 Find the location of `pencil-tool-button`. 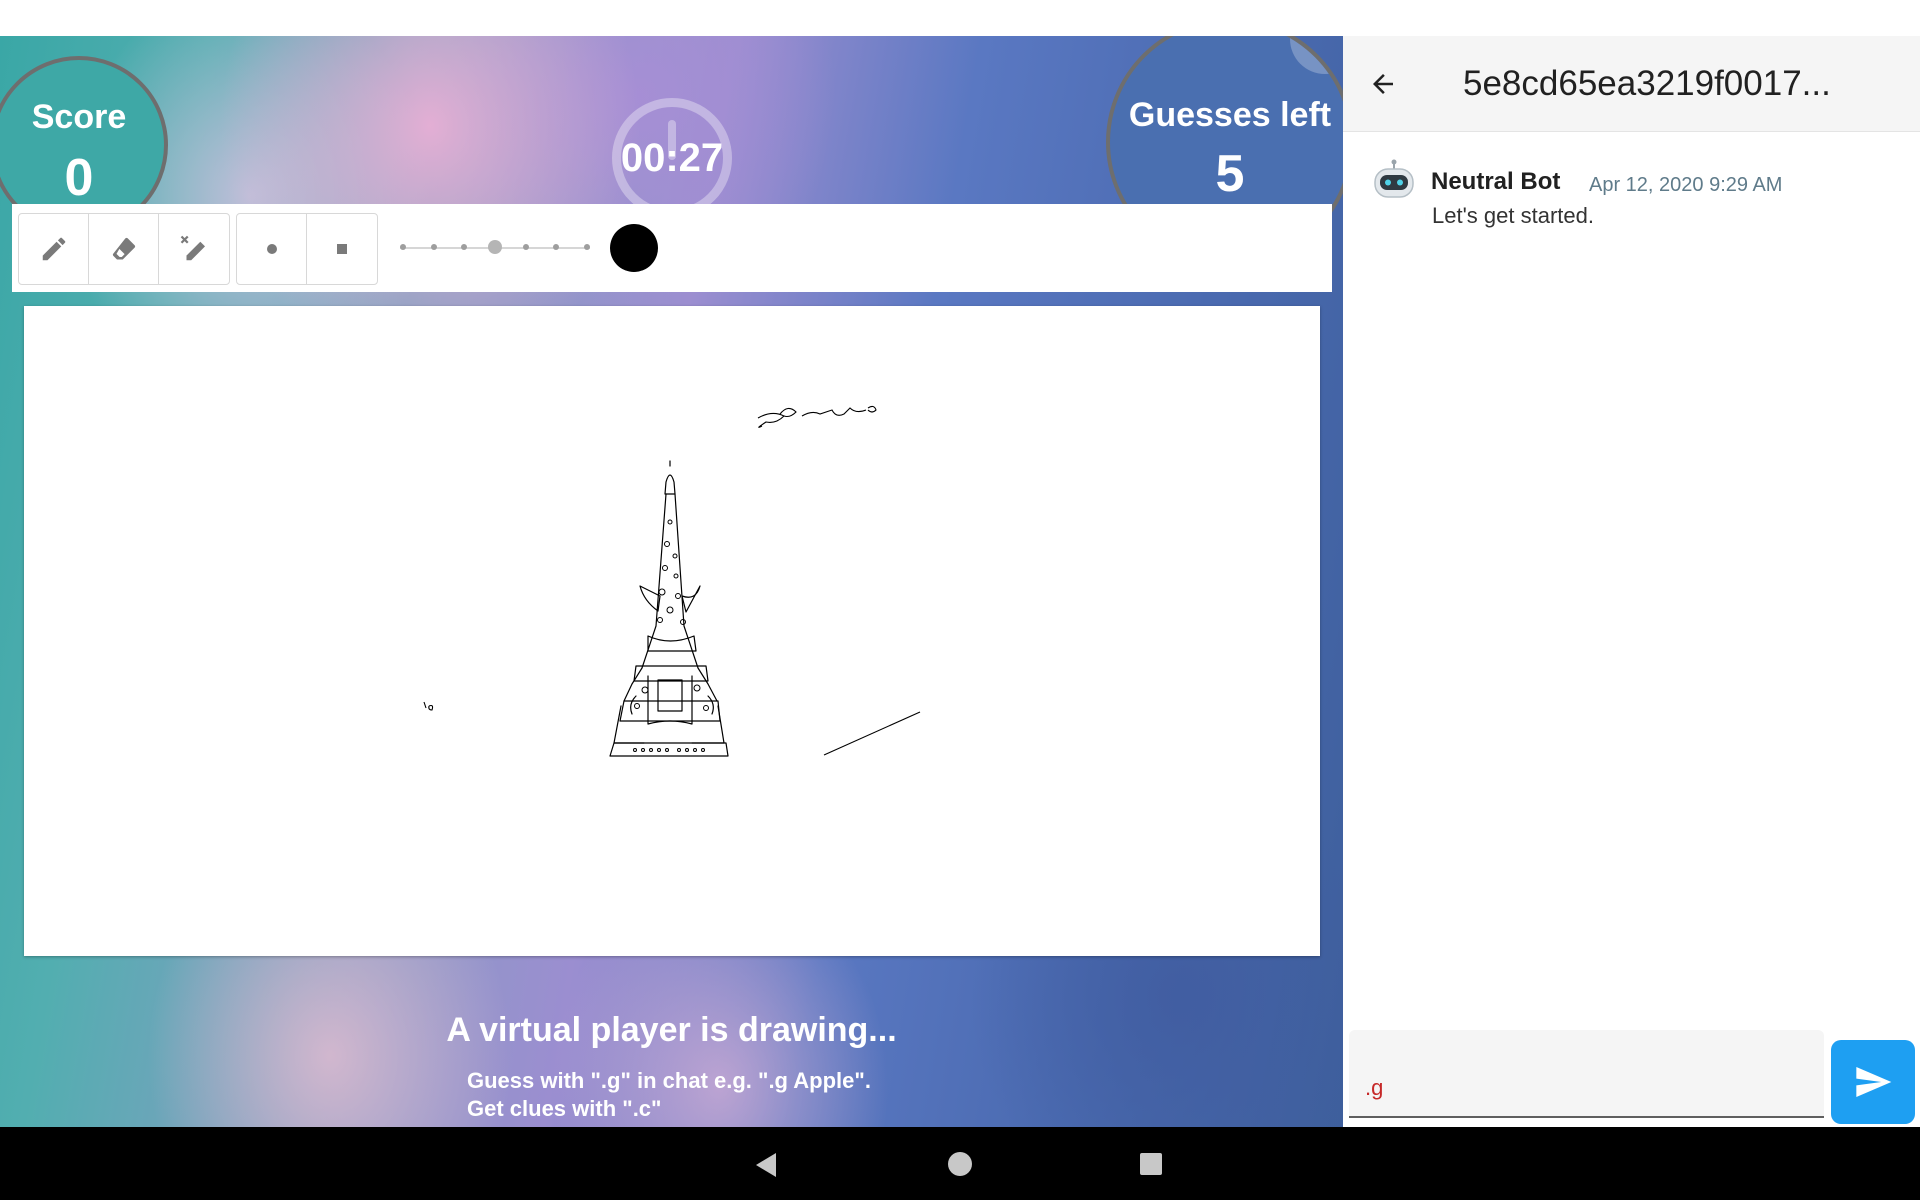

pencil-tool-button is located at coordinates (54, 249).